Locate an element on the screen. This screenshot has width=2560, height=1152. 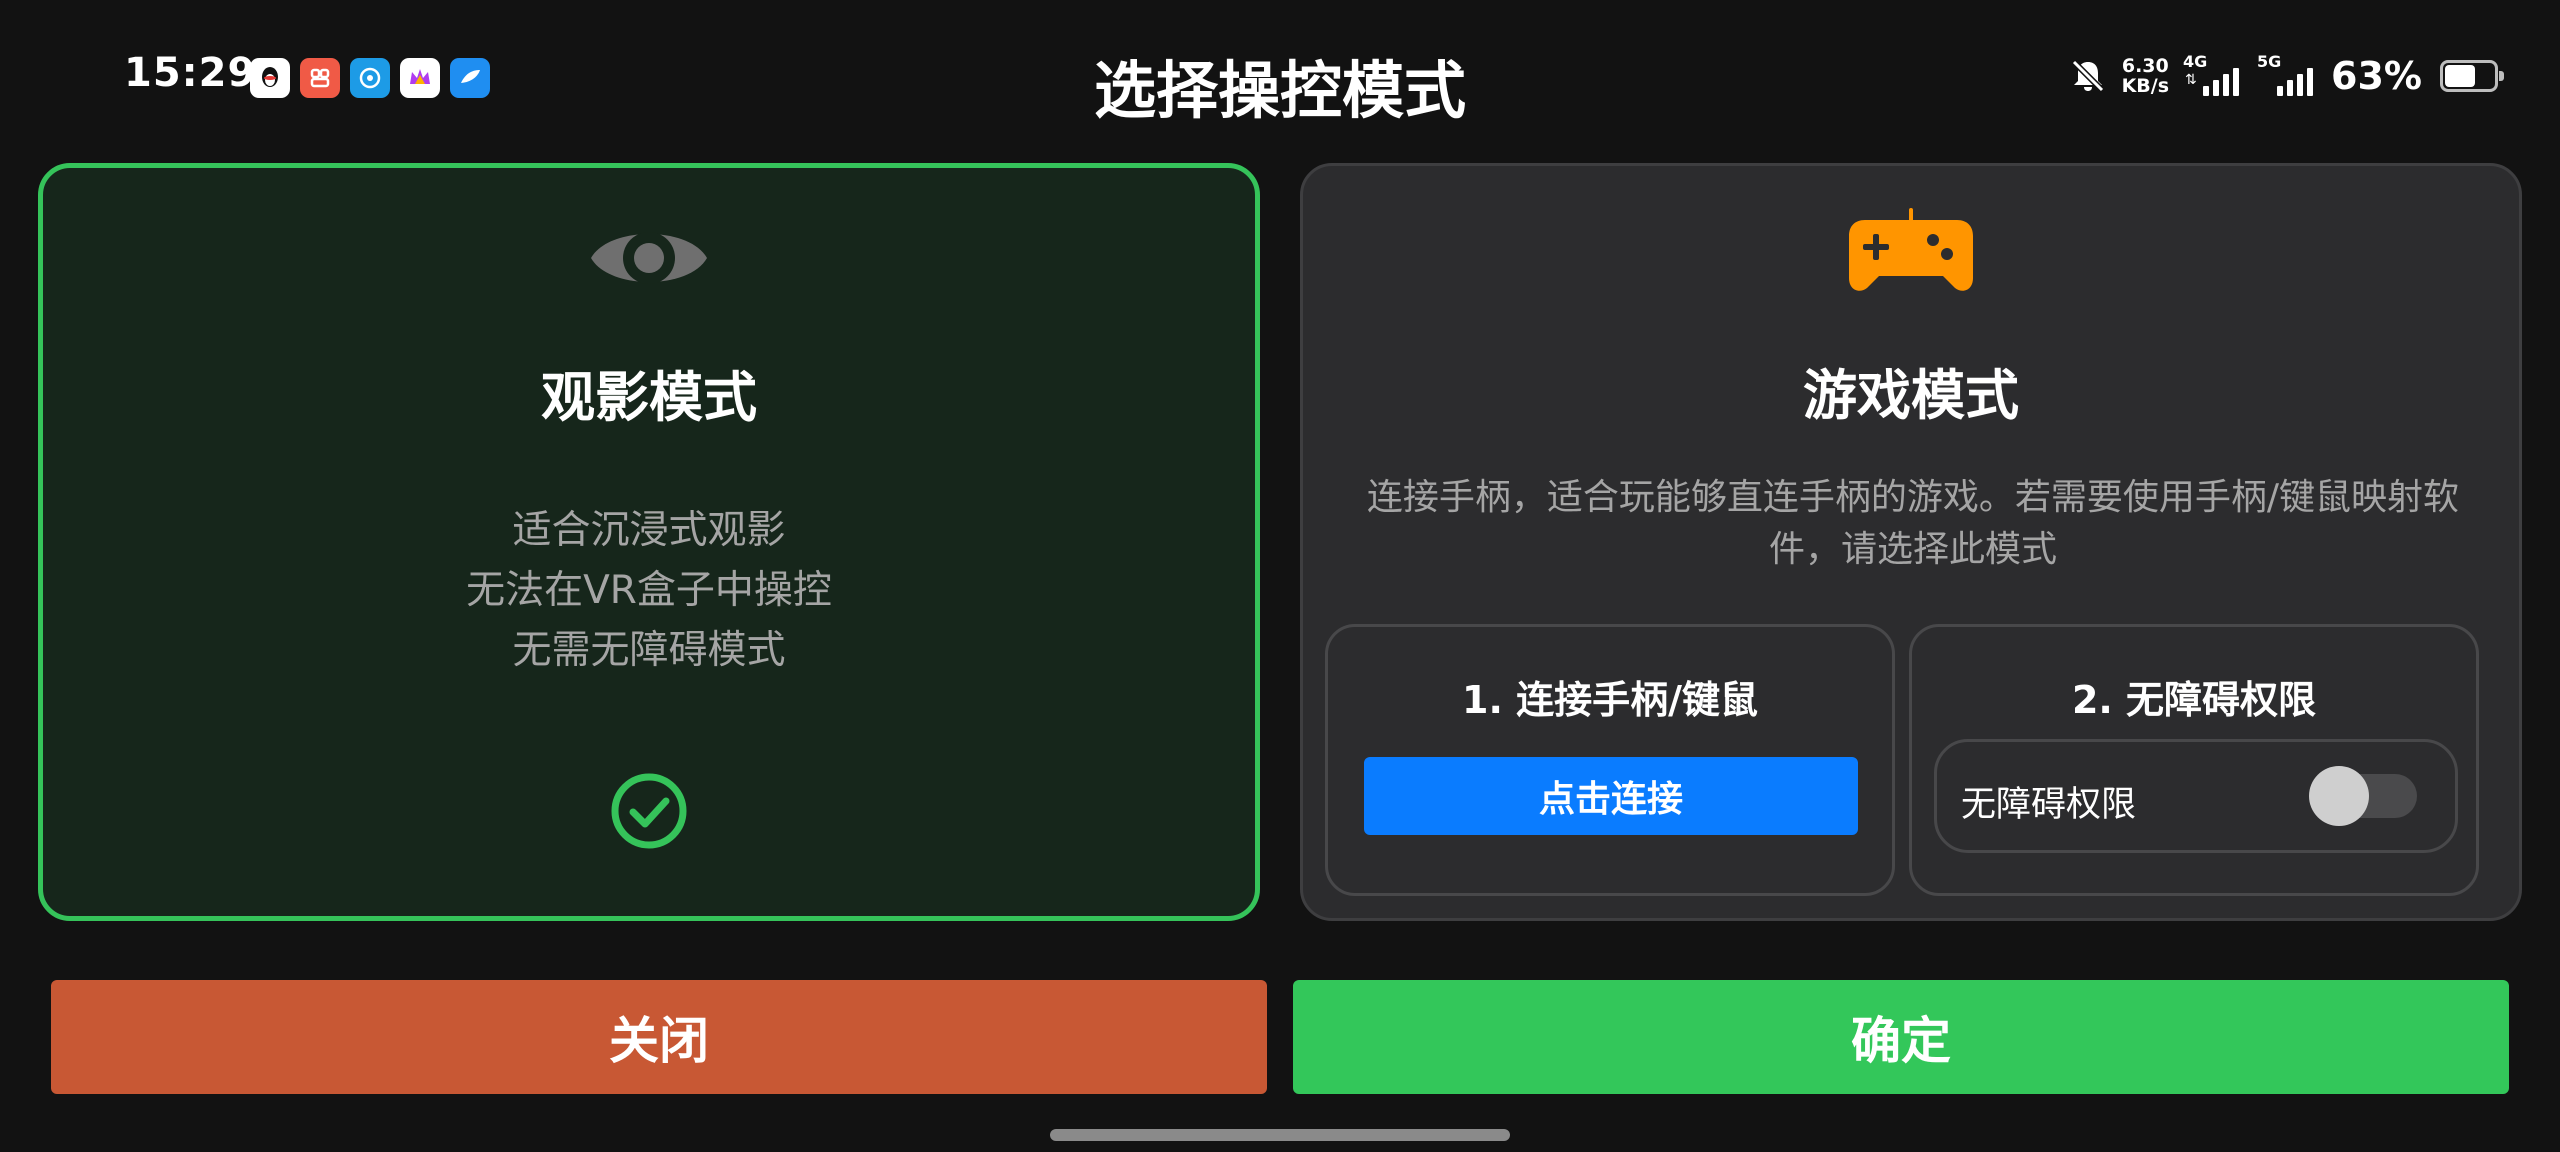
data-arrows-icon: ⇅ is located at coordinates (2191, 80).